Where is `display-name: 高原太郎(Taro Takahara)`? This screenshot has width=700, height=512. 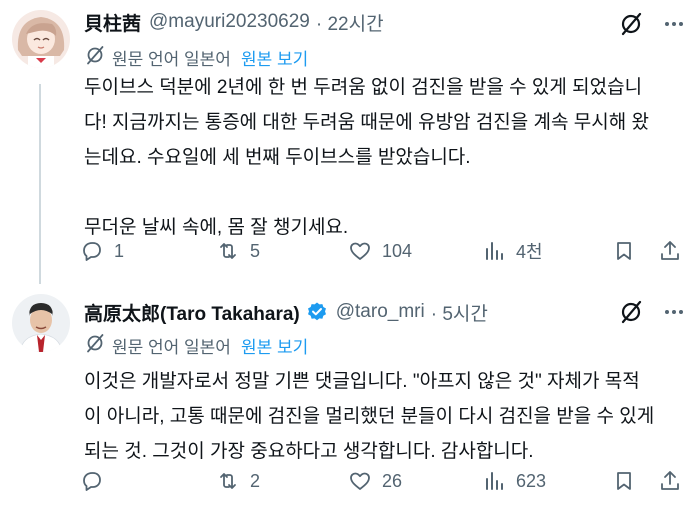
display-name: 高原太郎(Taro Takahara) is located at coordinates (192, 312).